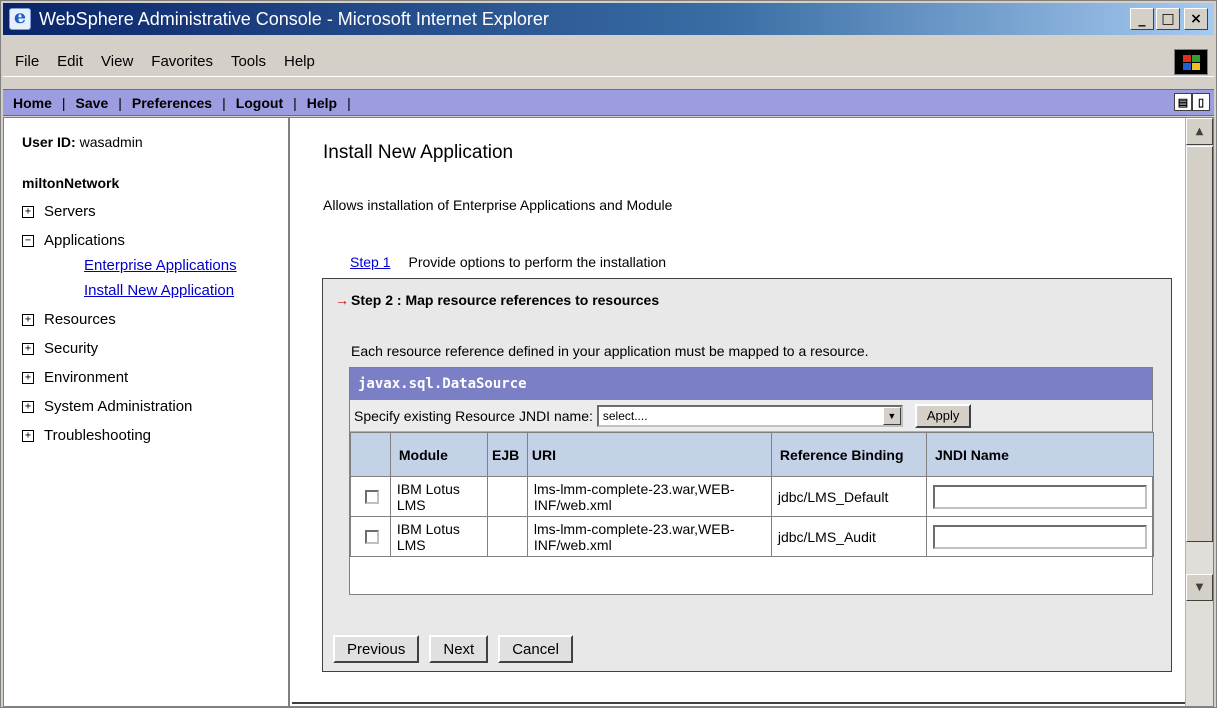  What do you see at coordinates (322, 103) in the screenshot?
I see `nav-help-link: Help` at bounding box center [322, 103].